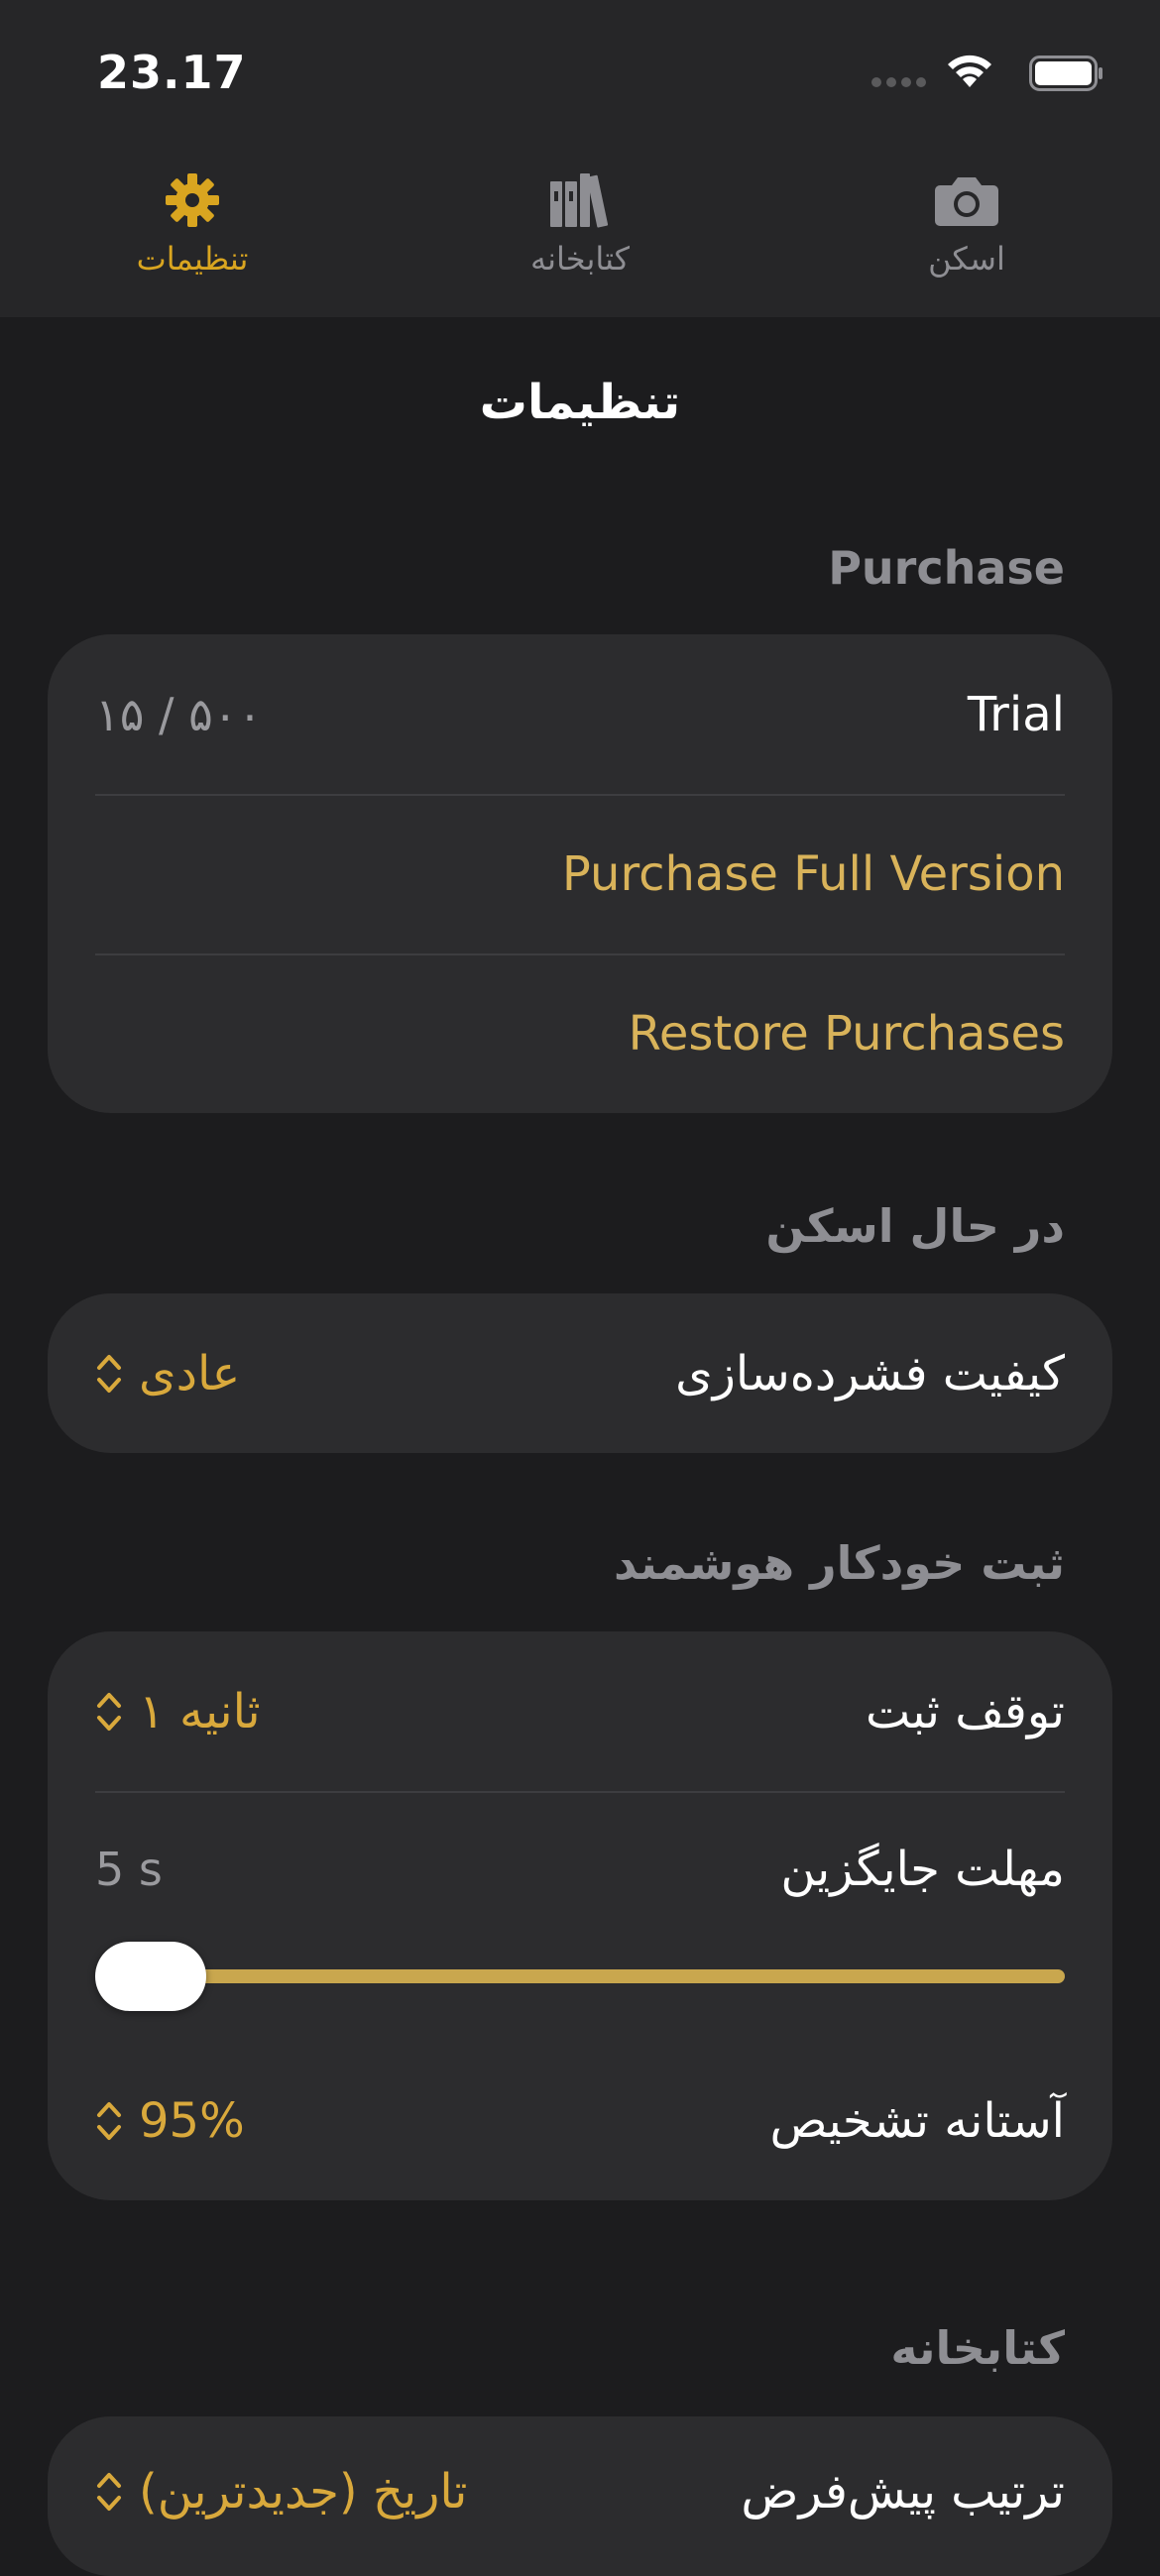 Image resolution: width=1160 pixels, height=2576 pixels. What do you see at coordinates (192, 200) in the screenshot?
I see `gear-icon` at bounding box center [192, 200].